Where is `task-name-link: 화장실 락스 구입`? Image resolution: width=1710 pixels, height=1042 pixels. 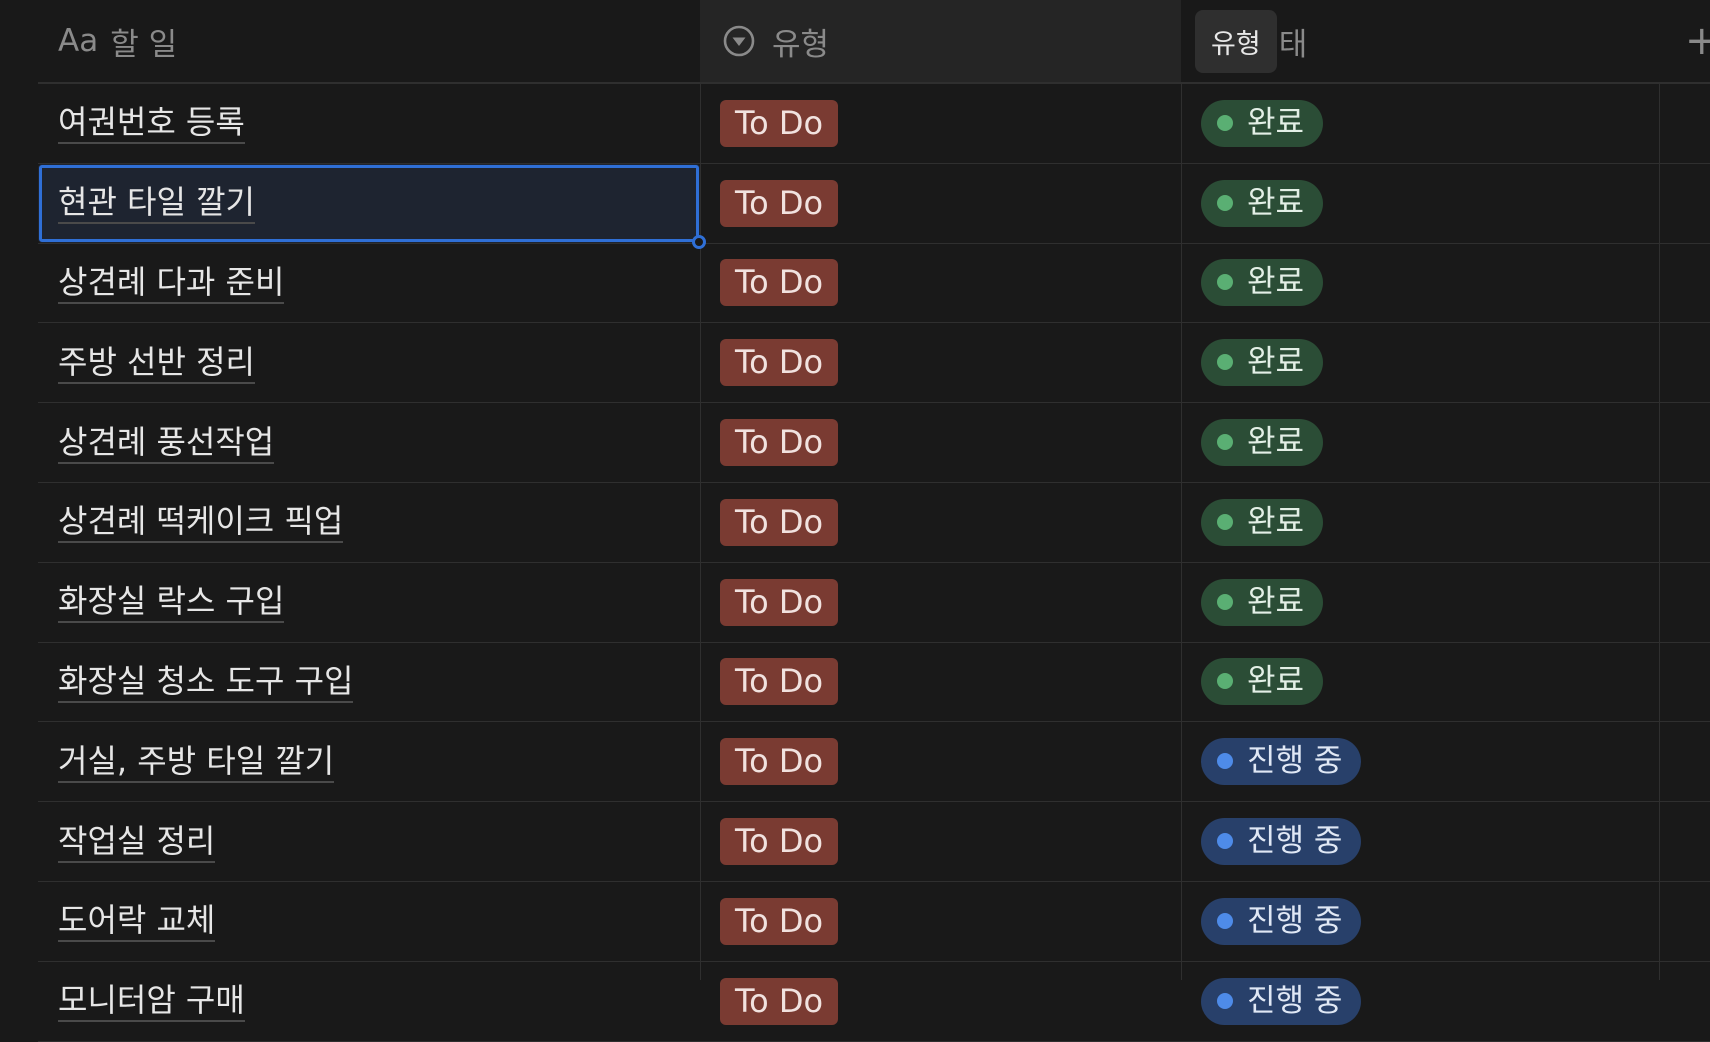
task-name-link: 화장실 락스 구입 is located at coordinates (171, 602).